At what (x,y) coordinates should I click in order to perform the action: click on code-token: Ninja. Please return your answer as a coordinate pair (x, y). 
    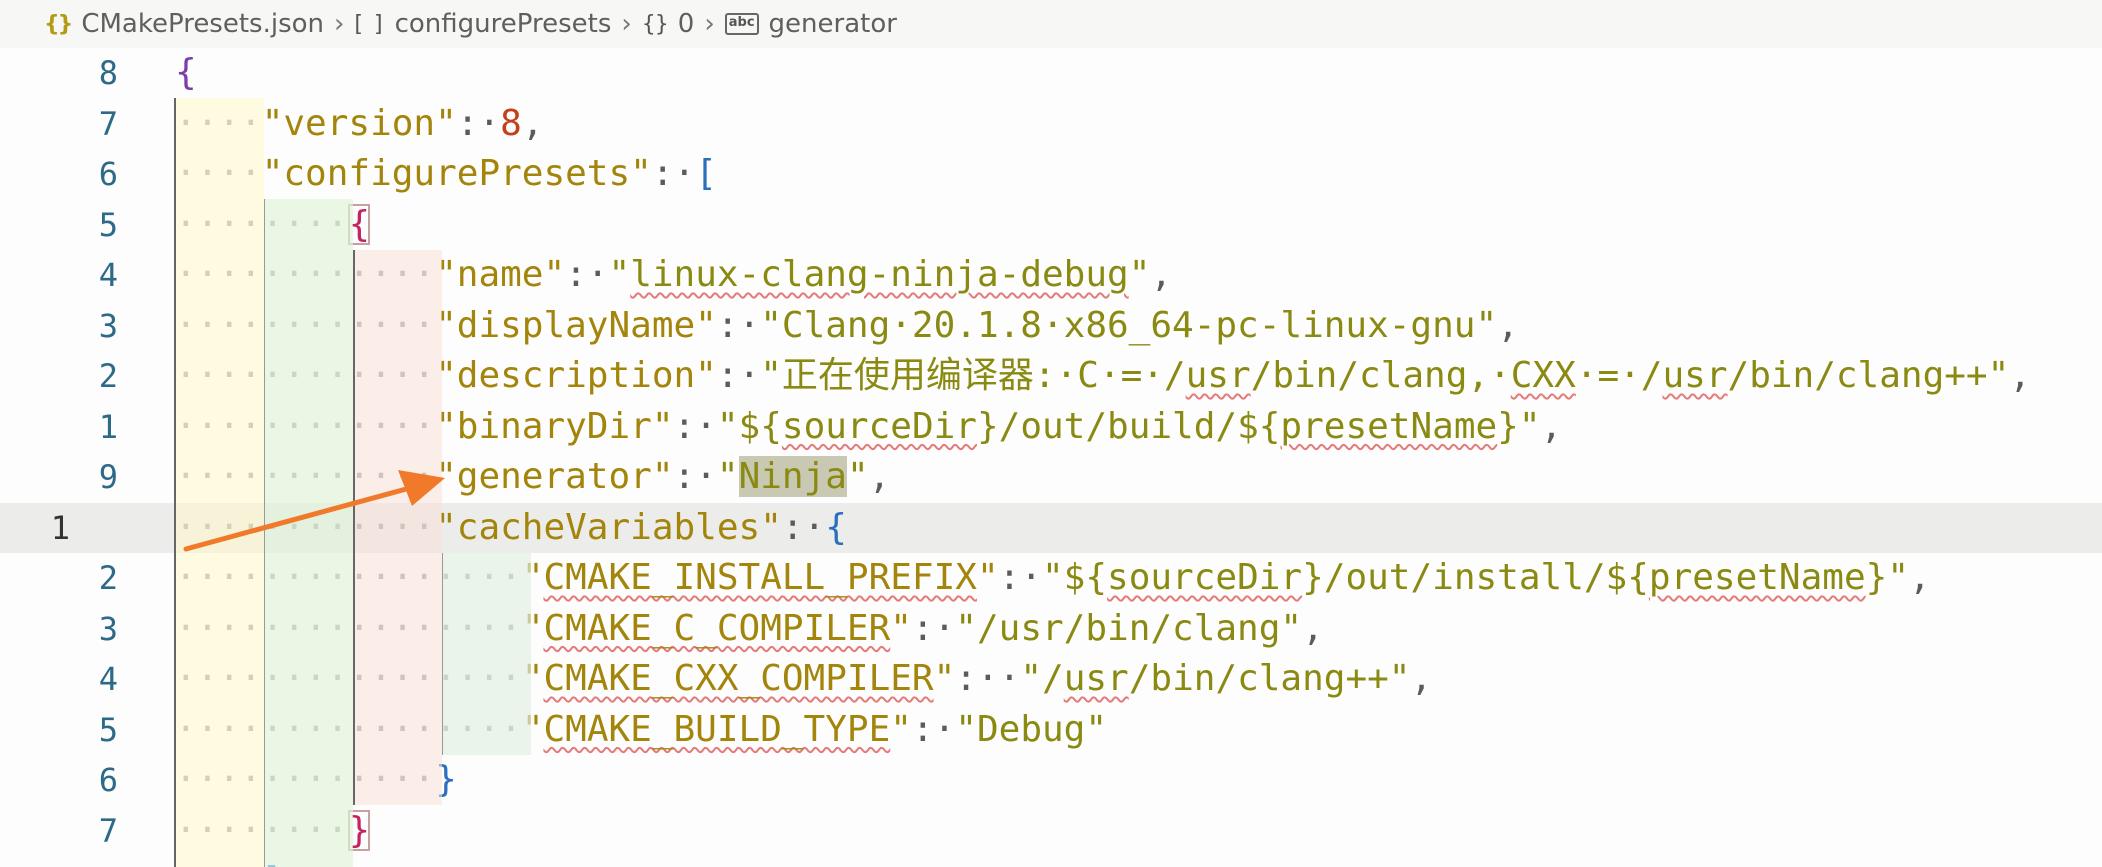
    Looking at the image, I should click on (792, 476).